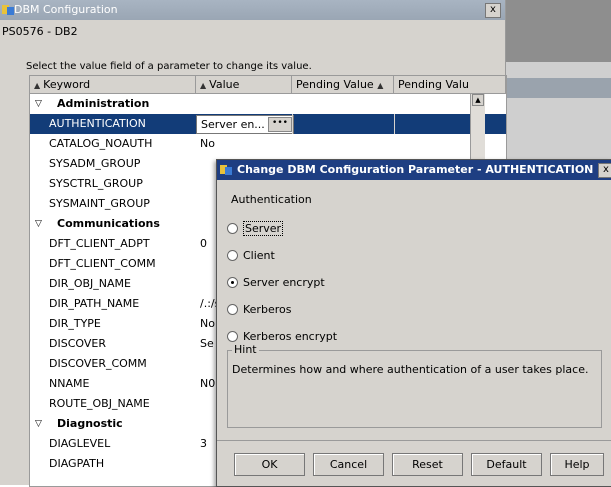 The image size is (611, 487). I want to click on radio-label-wrapper: Client, so click(259, 256).